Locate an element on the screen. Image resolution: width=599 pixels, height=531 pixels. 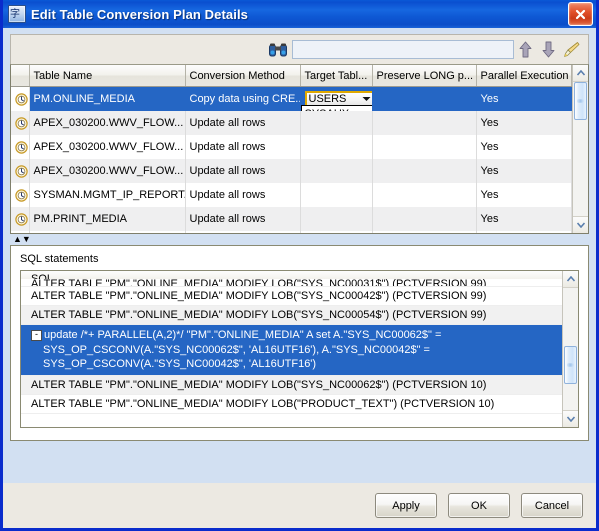
search-input is located at coordinates (403, 49).